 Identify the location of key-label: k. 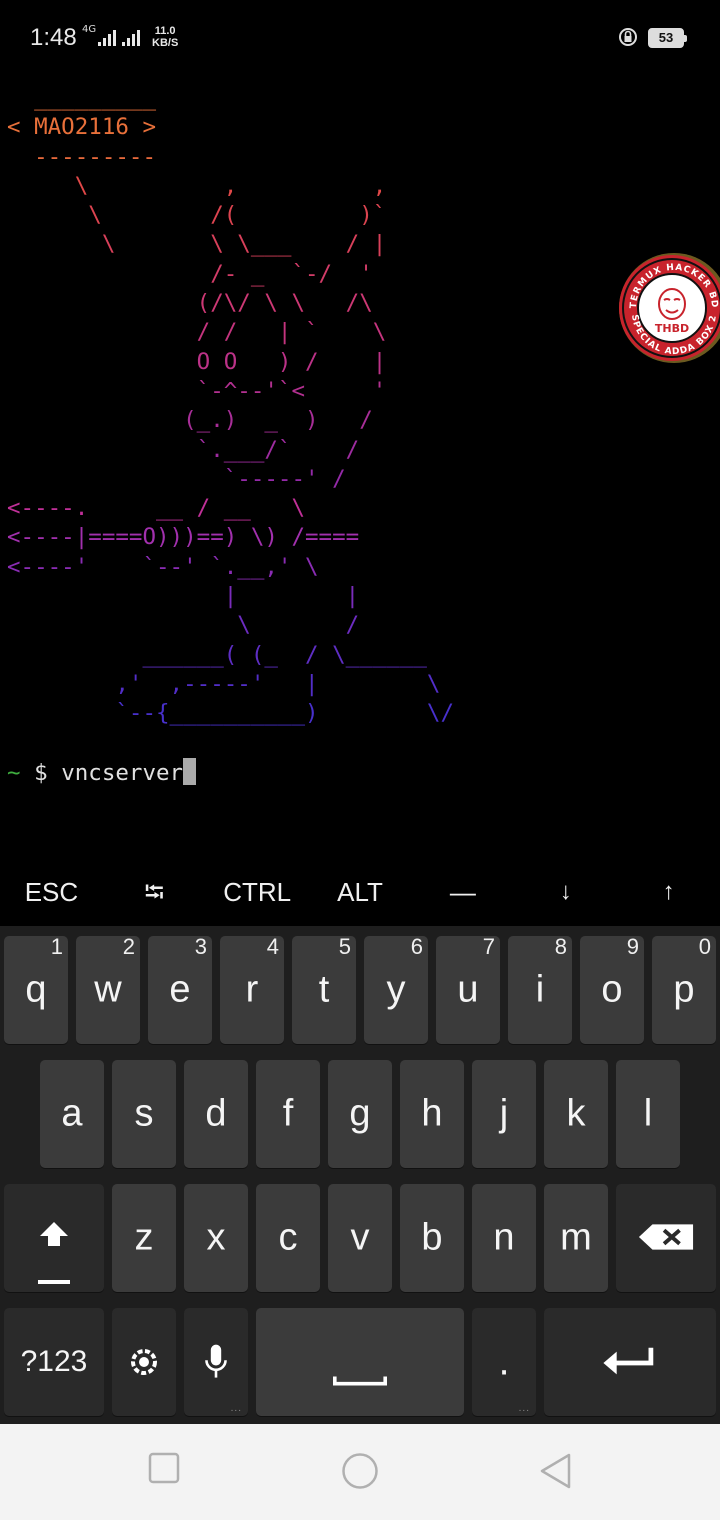
(576, 1113).